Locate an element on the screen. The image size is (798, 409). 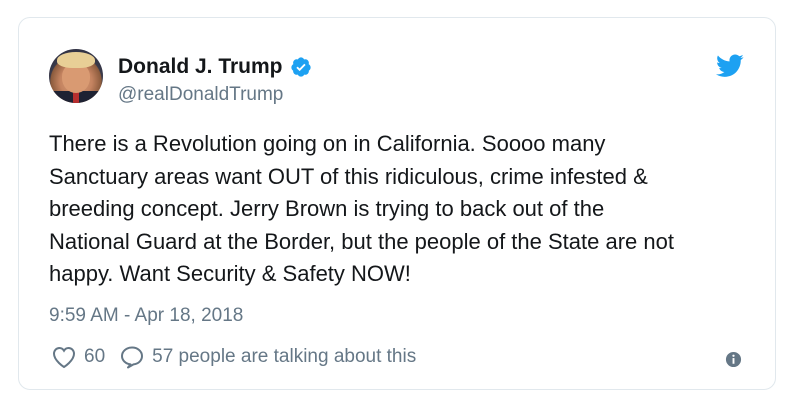
author-handle: @realDonaldTrump is located at coordinates (200, 95).